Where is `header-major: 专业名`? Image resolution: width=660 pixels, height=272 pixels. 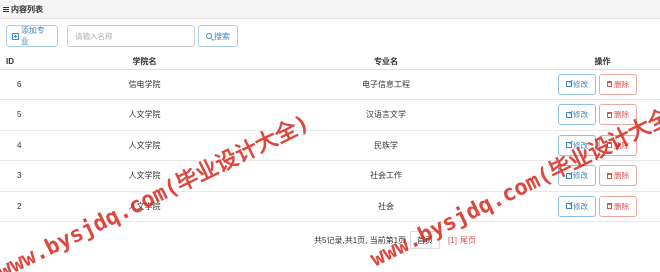 header-major: 专业名 is located at coordinates (386, 62).